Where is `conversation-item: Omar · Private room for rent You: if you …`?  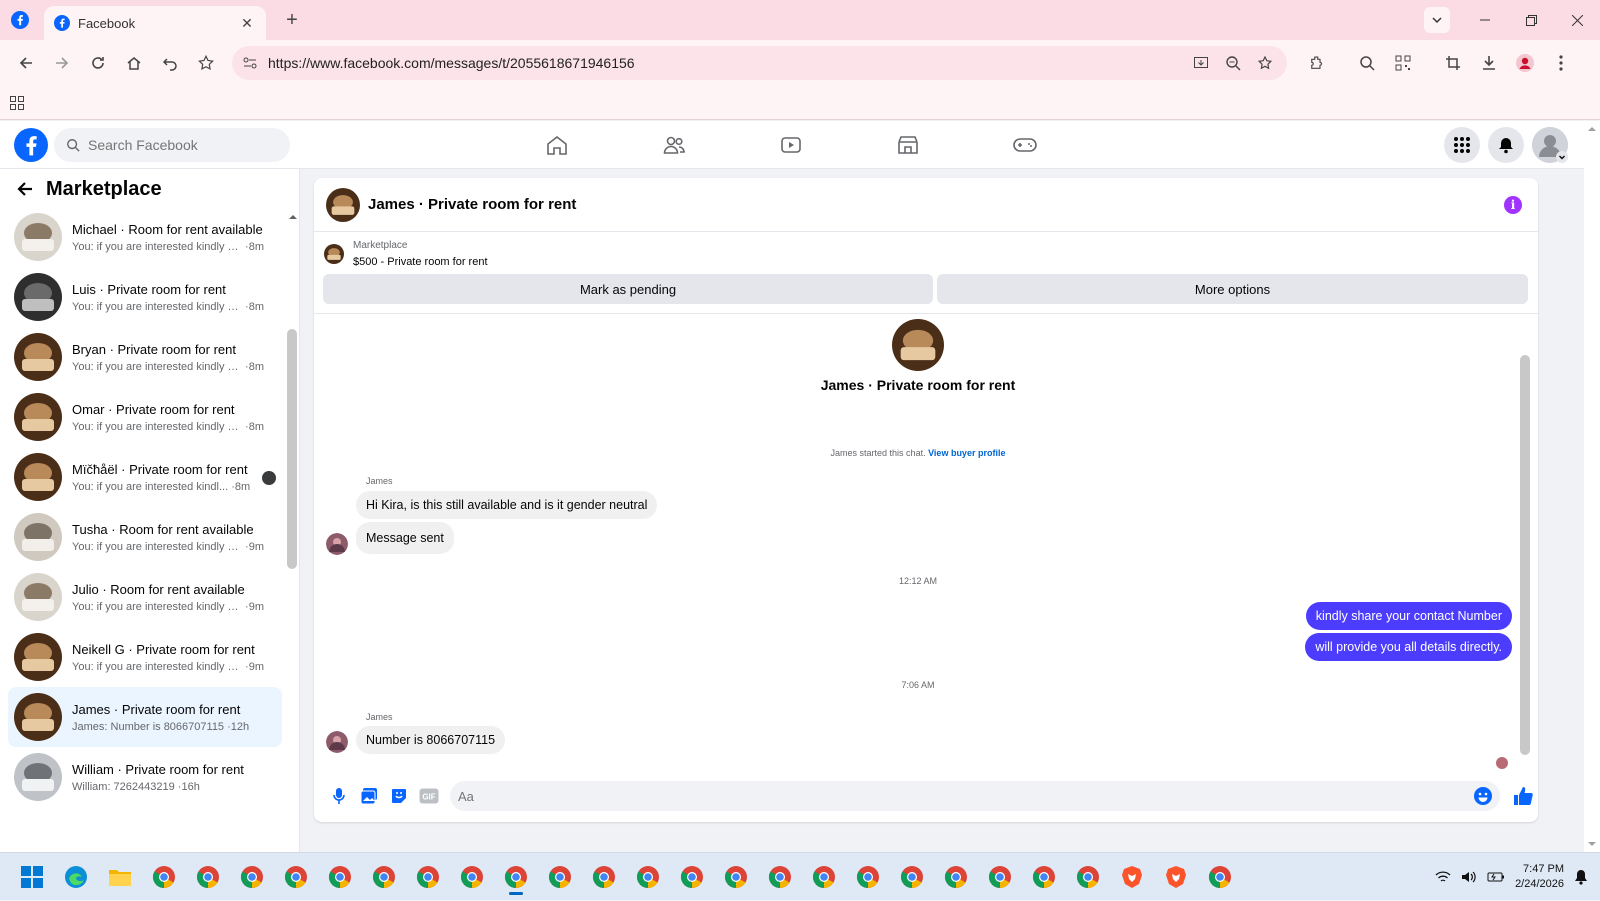 conversation-item: Omar · Private room for rent You: if you … is located at coordinates (145, 417).